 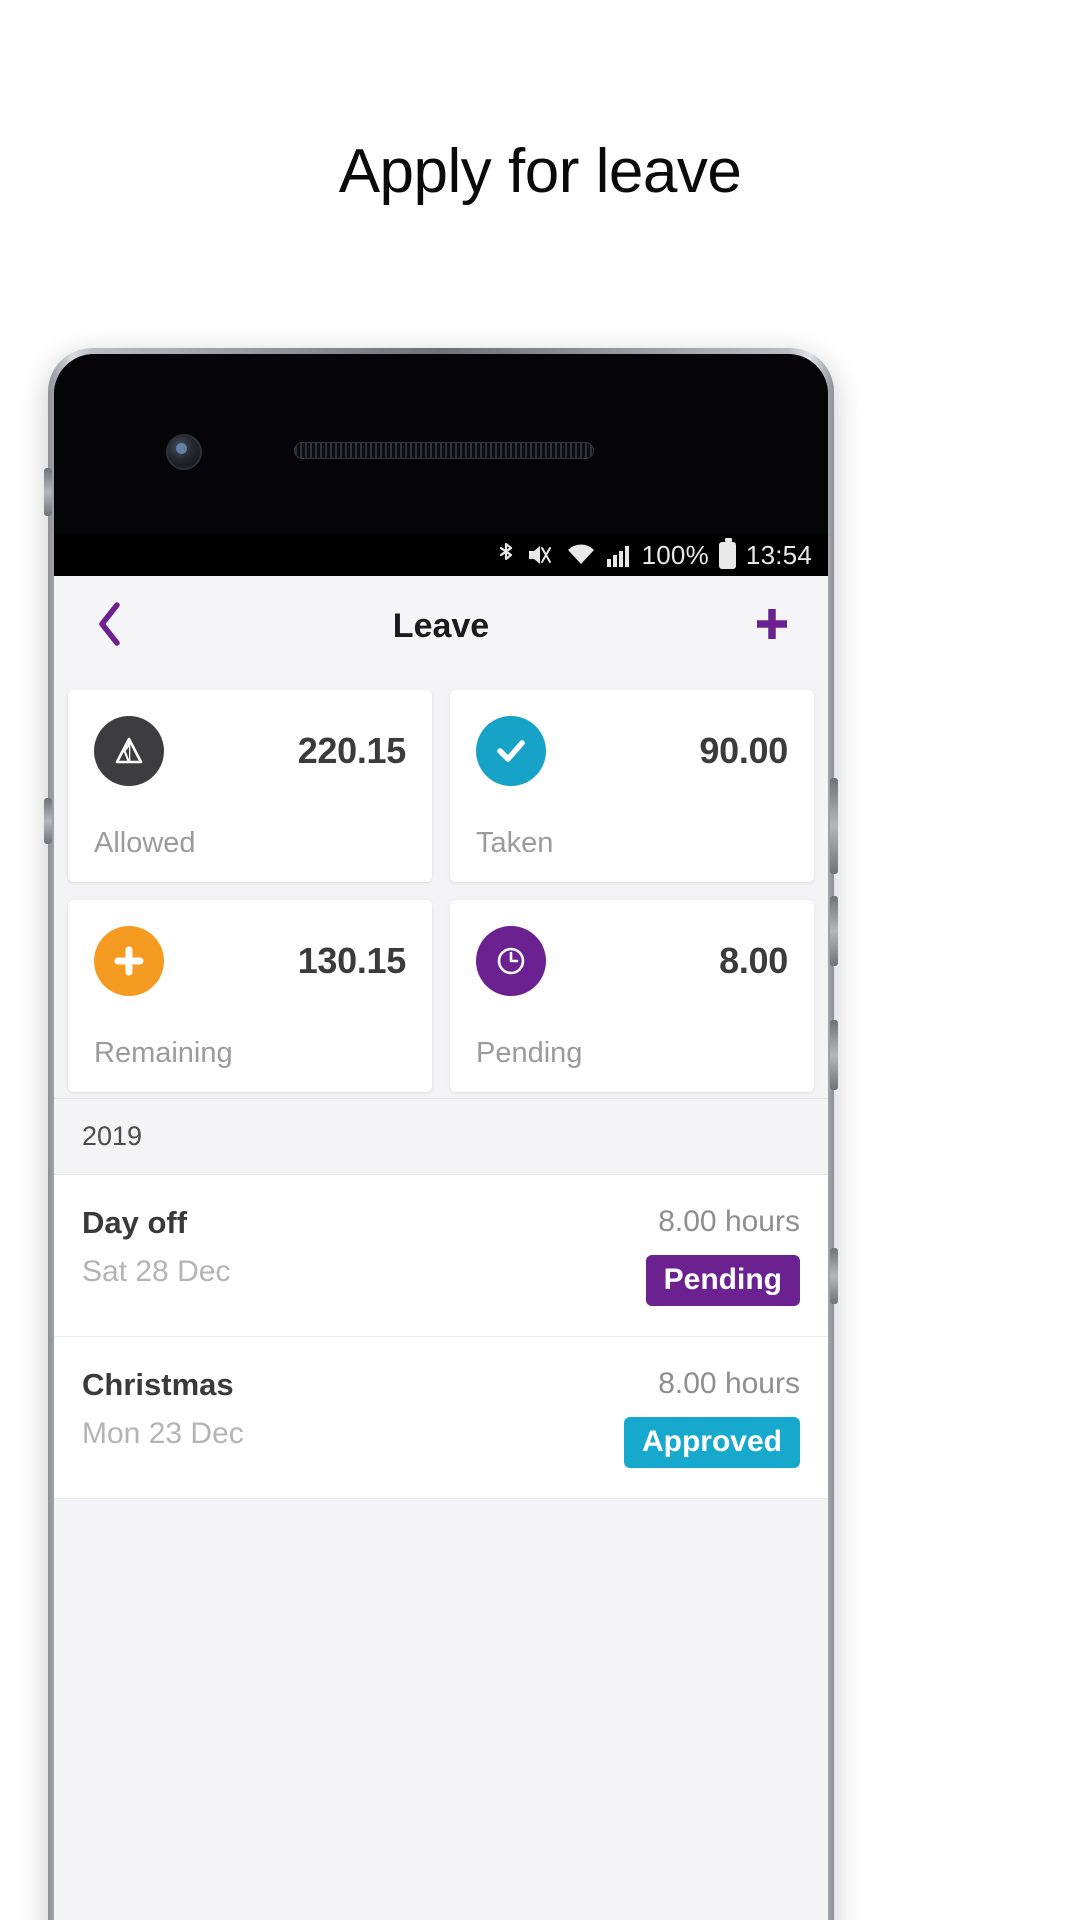 What do you see at coordinates (145, 843) in the screenshot?
I see `stat-label-allowed: Allowed` at bounding box center [145, 843].